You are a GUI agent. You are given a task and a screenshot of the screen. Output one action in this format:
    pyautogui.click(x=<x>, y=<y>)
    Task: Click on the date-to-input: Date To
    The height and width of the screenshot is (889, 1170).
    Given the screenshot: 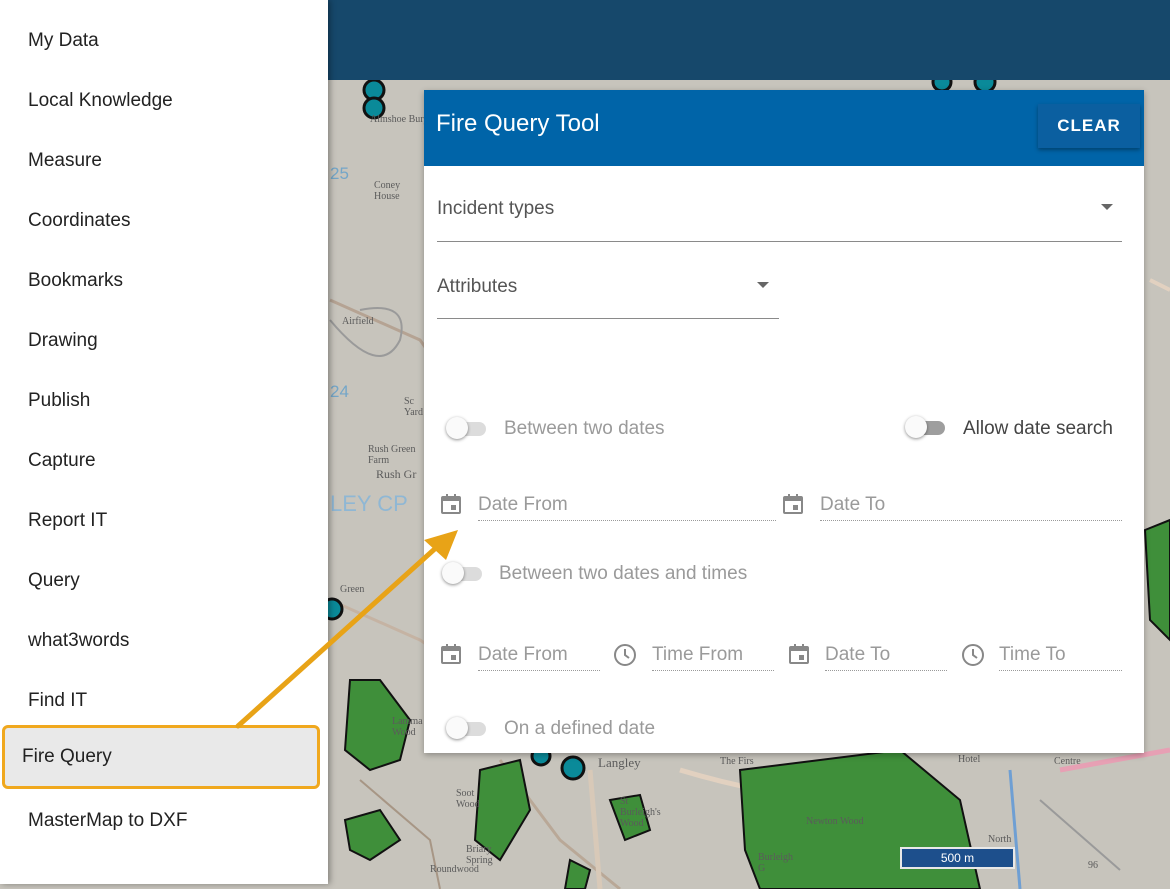 What is the action you would take?
    pyautogui.click(x=971, y=504)
    